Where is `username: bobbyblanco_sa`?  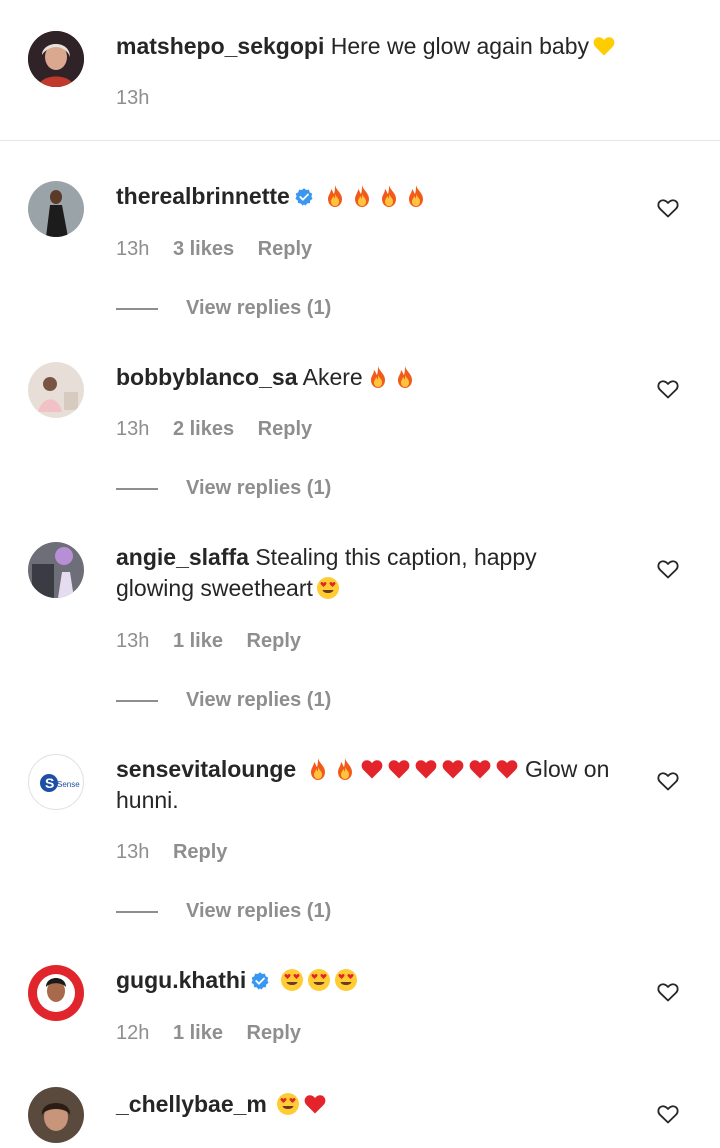
username: bobbyblanco_sa is located at coordinates (206, 377).